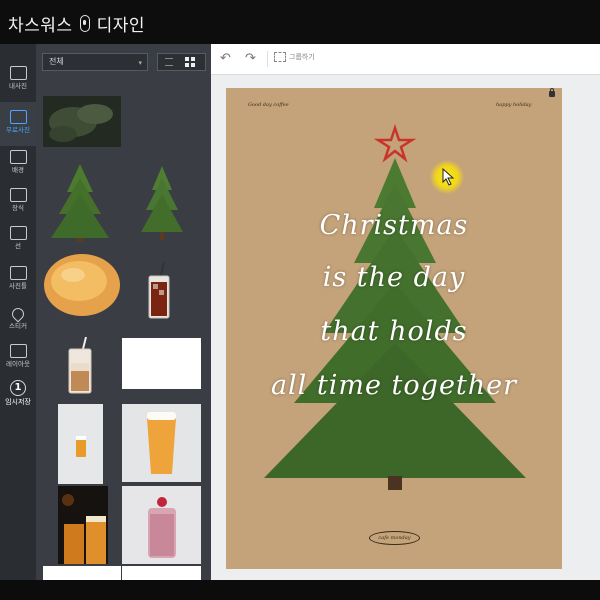 This screenshot has width=600, height=600. I want to click on tool-line-label: 선, so click(18, 246).